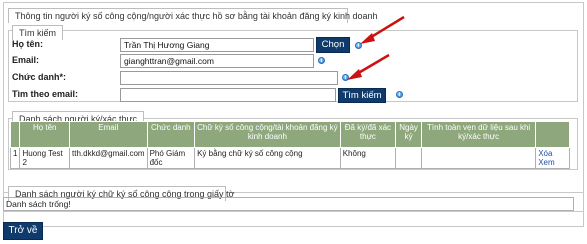  What do you see at coordinates (23, 231) in the screenshot?
I see `back-button: Trở về` at bounding box center [23, 231].